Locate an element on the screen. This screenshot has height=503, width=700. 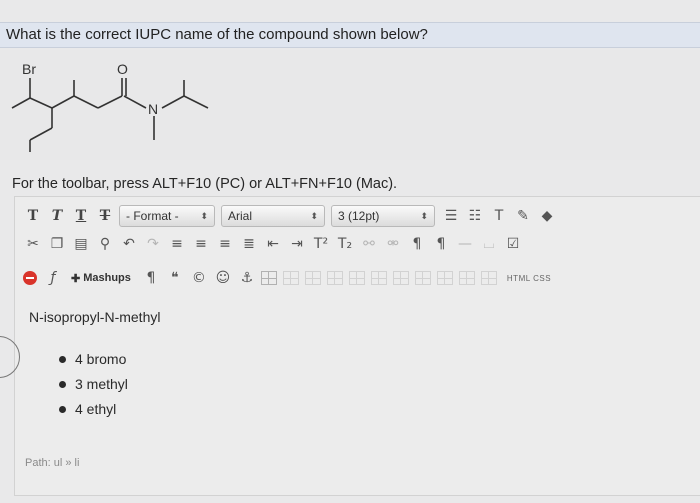
superscript-icon: T² is located at coordinates (321, 244).